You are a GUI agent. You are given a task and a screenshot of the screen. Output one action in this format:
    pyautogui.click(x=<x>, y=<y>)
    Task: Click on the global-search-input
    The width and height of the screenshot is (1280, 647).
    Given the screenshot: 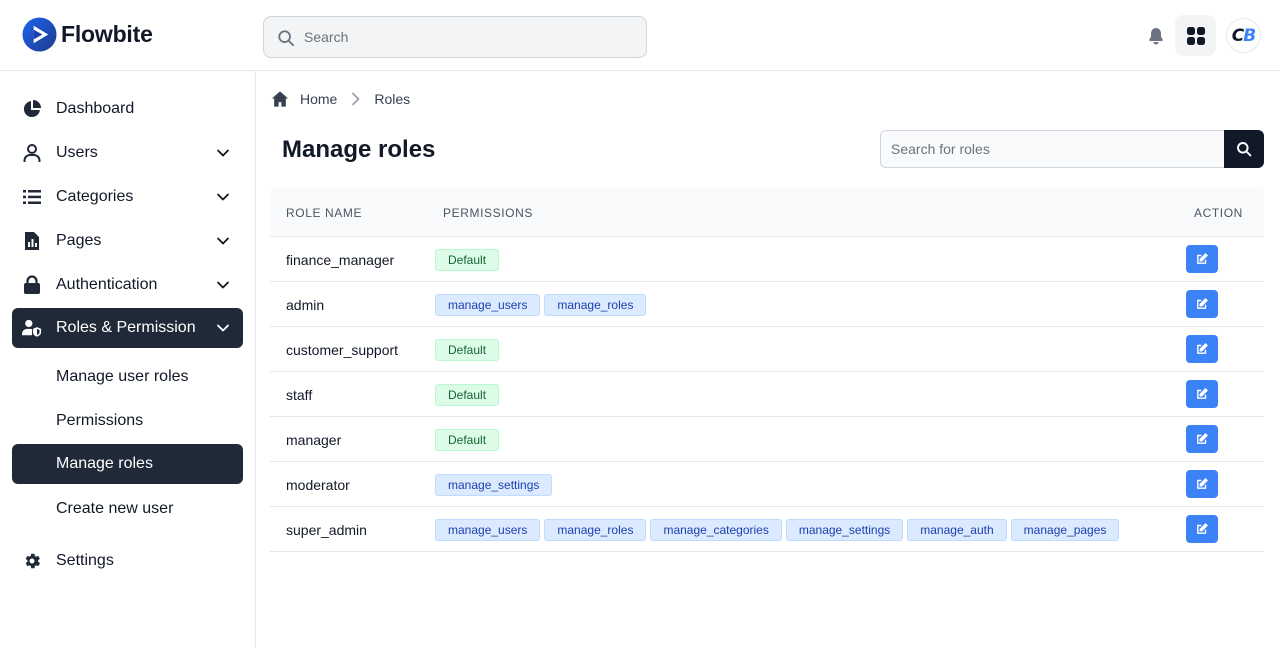 What is the action you would take?
    pyautogui.click(x=455, y=37)
    